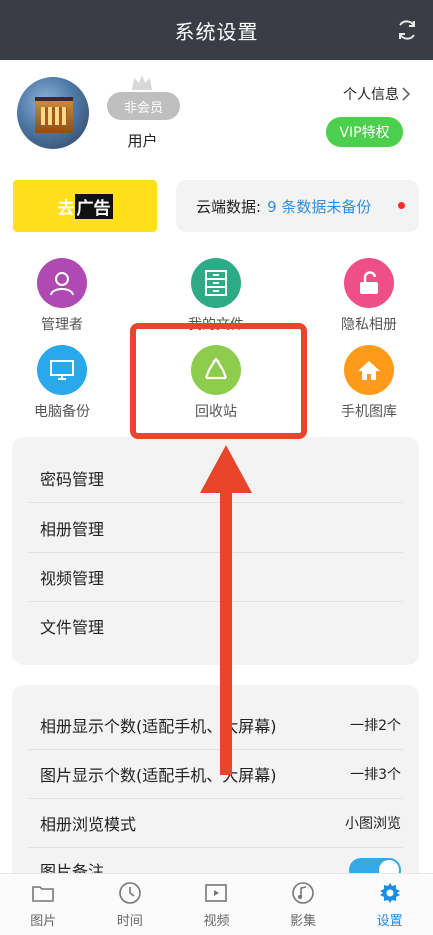  I want to click on feature-label: 手机图库, so click(369, 412).